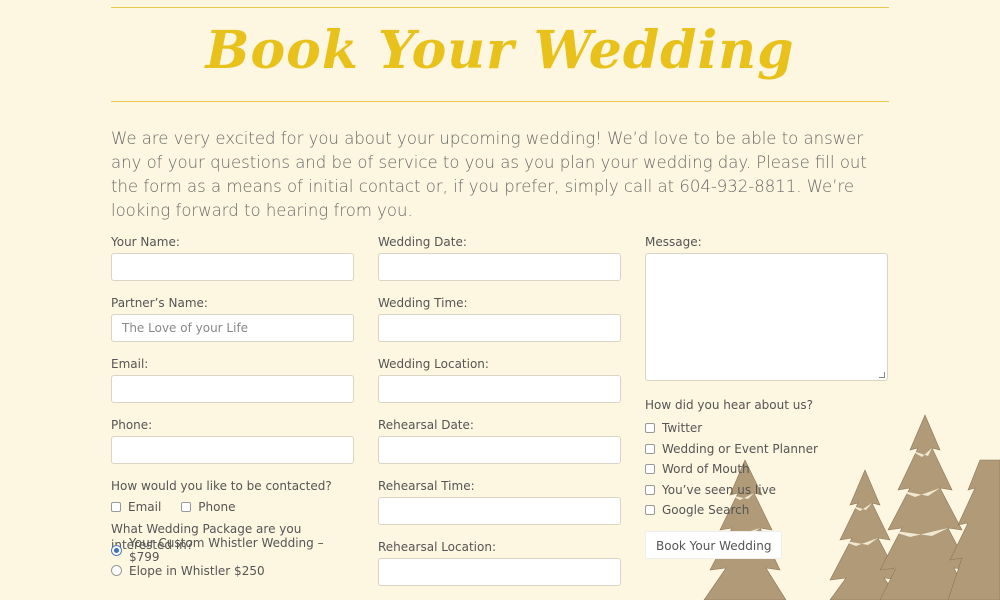 The height and width of the screenshot is (600, 1000). Describe the element at coordinates (130, 364) in the screenshot. I see `email-label: Email:` at that location.